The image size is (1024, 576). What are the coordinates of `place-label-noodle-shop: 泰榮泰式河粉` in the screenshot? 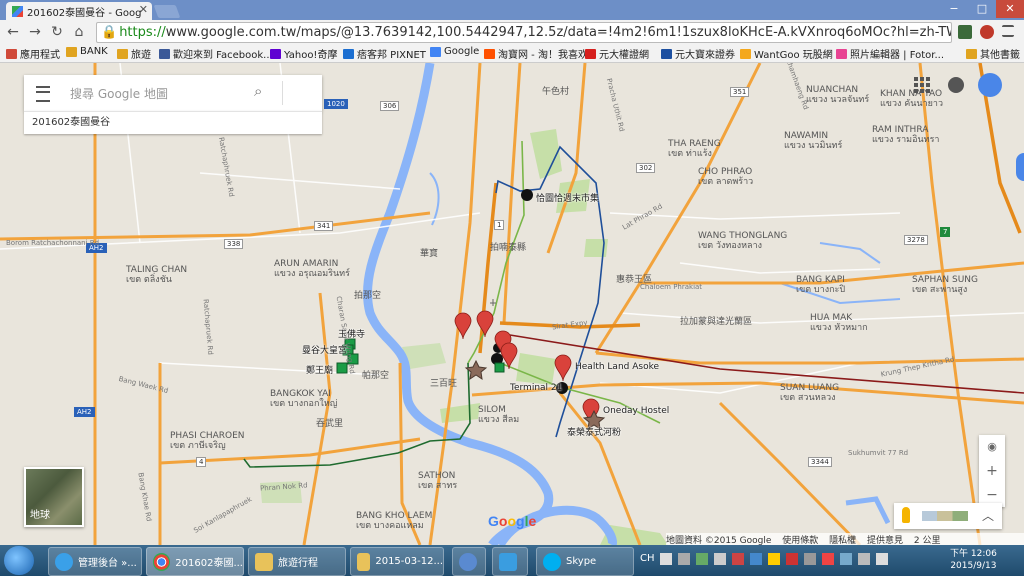 It's located at (594, 431).